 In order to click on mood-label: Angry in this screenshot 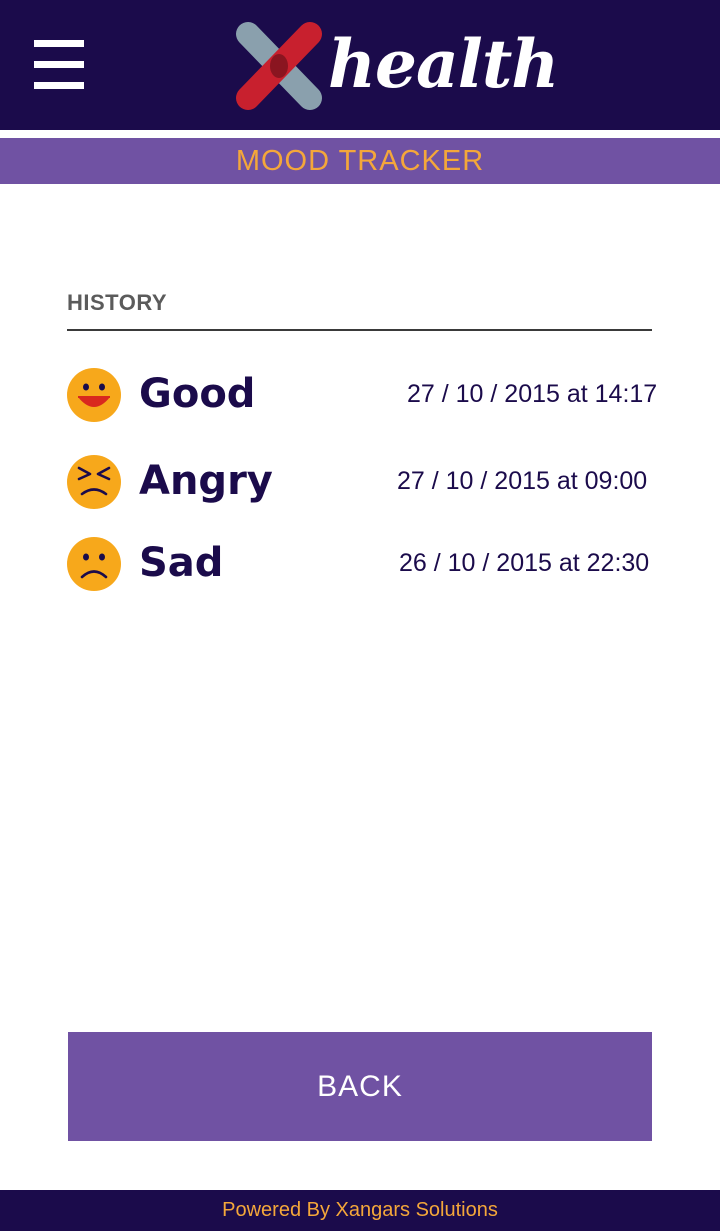, I will do `click(206, 481)`.